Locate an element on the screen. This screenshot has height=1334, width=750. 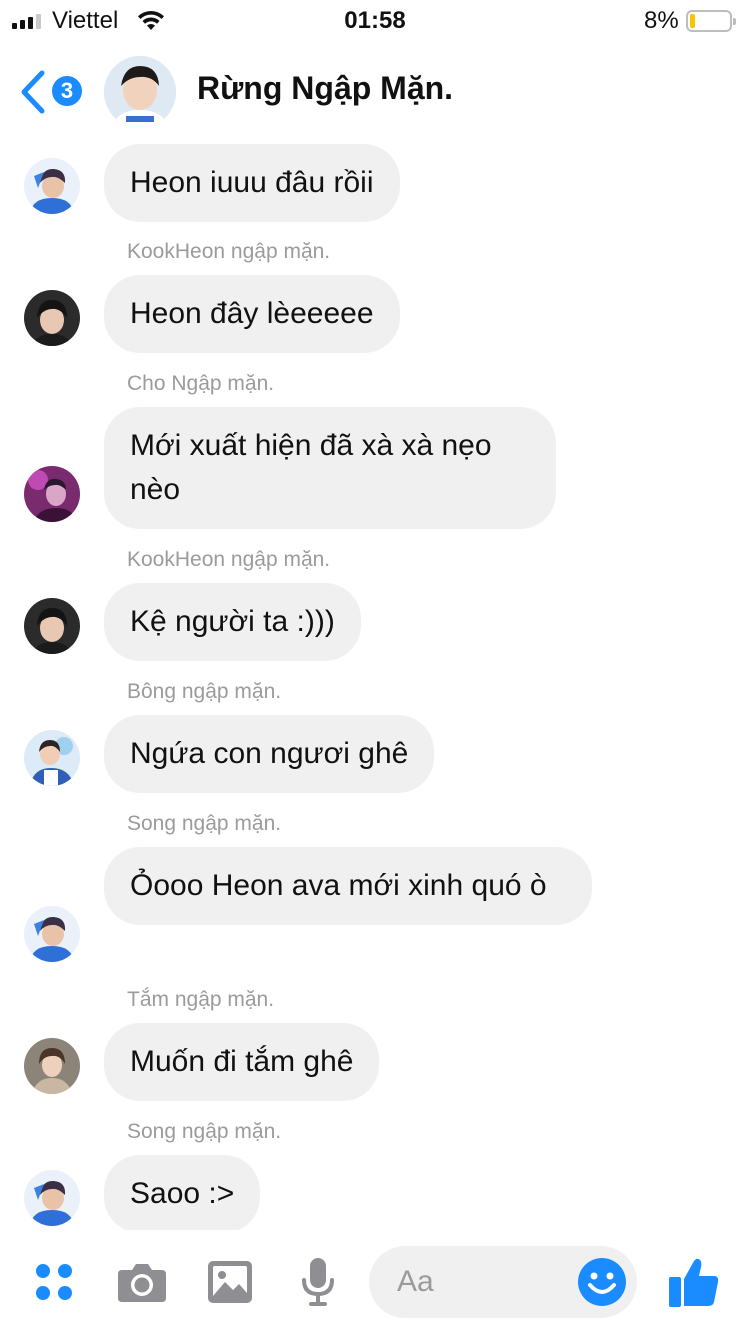
chevron-left-icon is located at coordinates (33, 92).